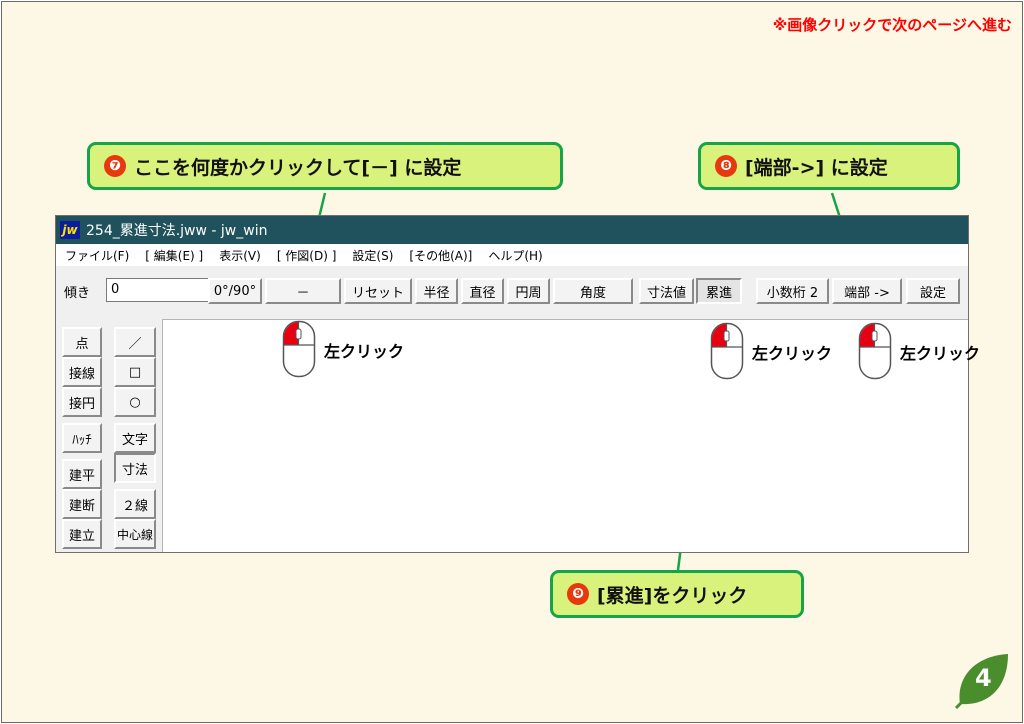 The height and width of the screenshot is (724, 1024). What do you see at coordinates (115, 289) in the screenshot?
I see `tilt-value: 0` at bounding box center [115, 289].